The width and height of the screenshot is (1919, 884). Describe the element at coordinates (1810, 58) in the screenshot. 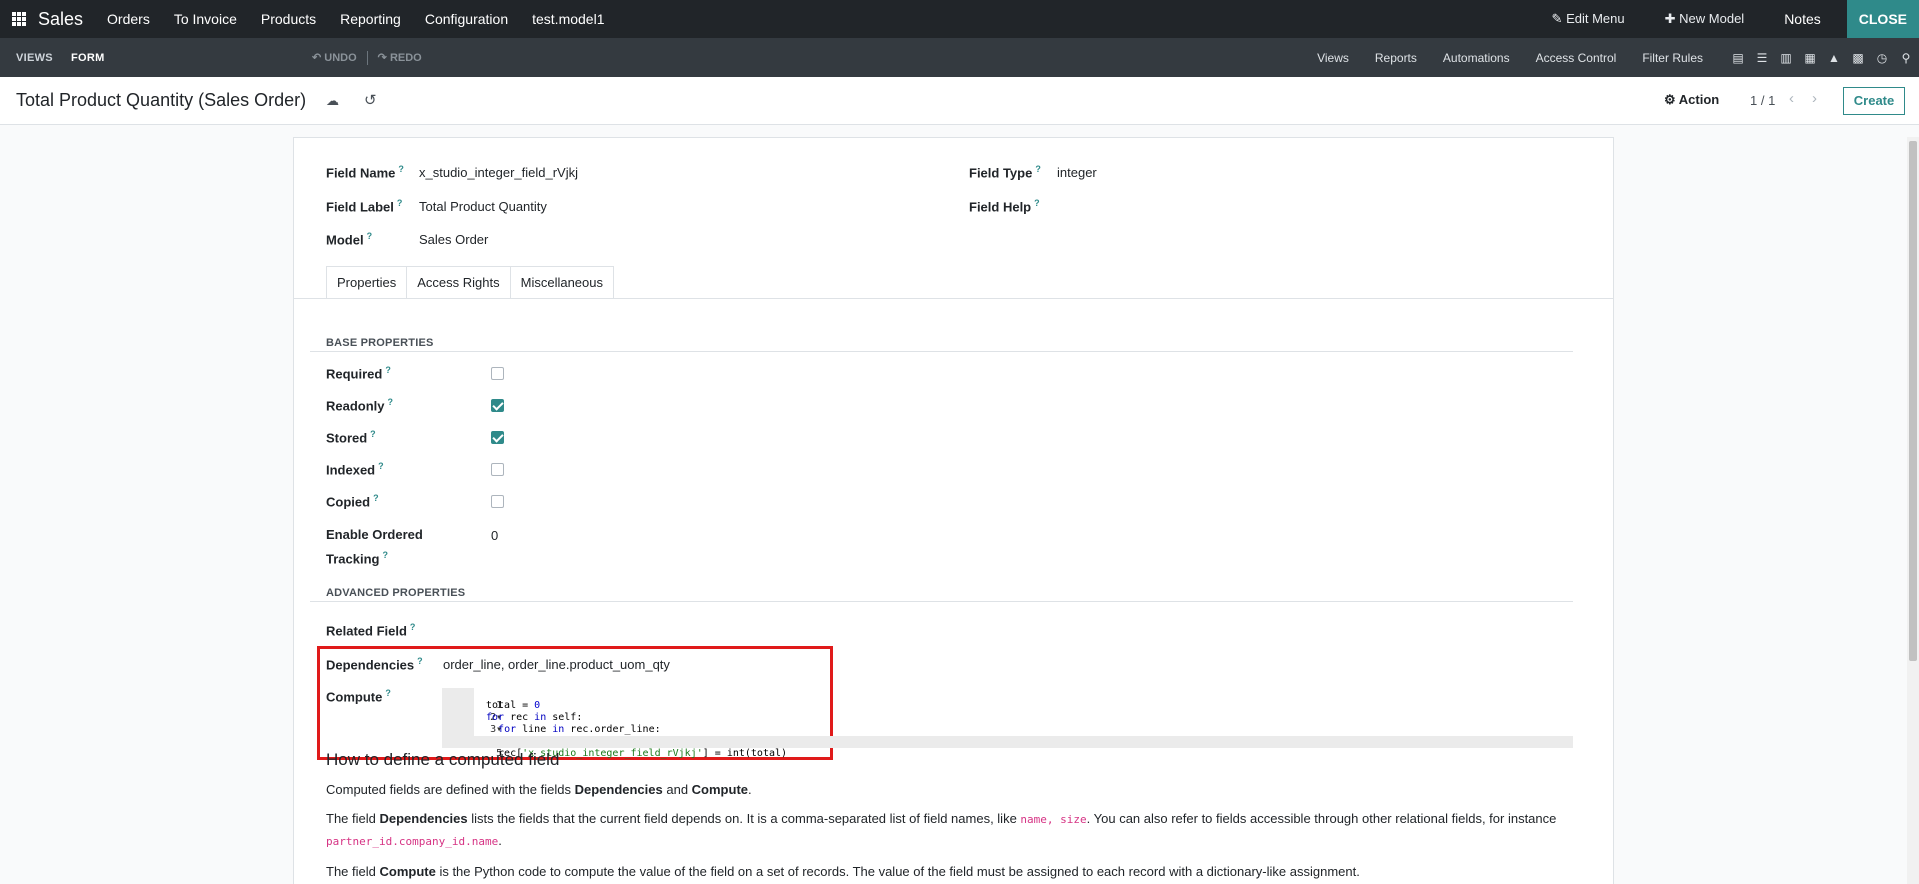

I see `calendar-view-icon: ▦` at that location.